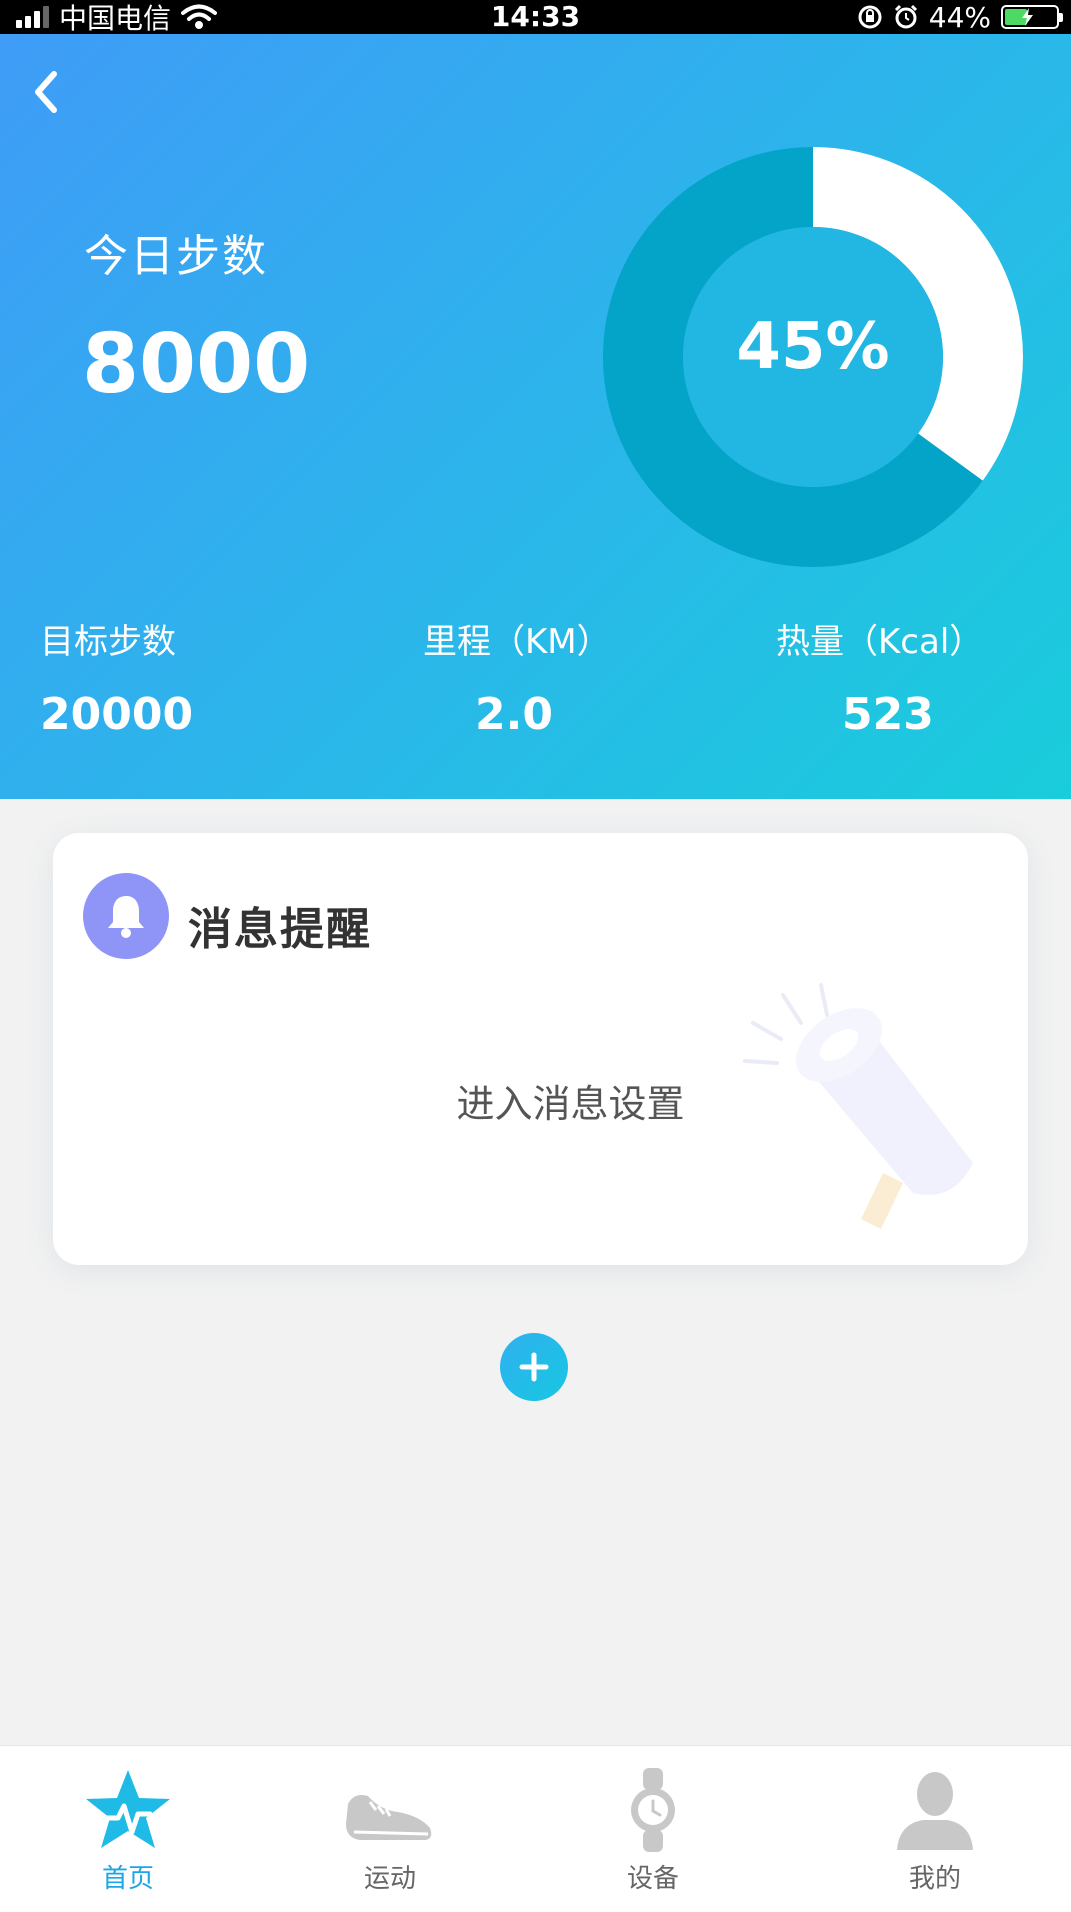 This screenshot has height=1912, width=1071. I want to click on stat-goal-steps: 目标步数 20000, so click(116, 677).